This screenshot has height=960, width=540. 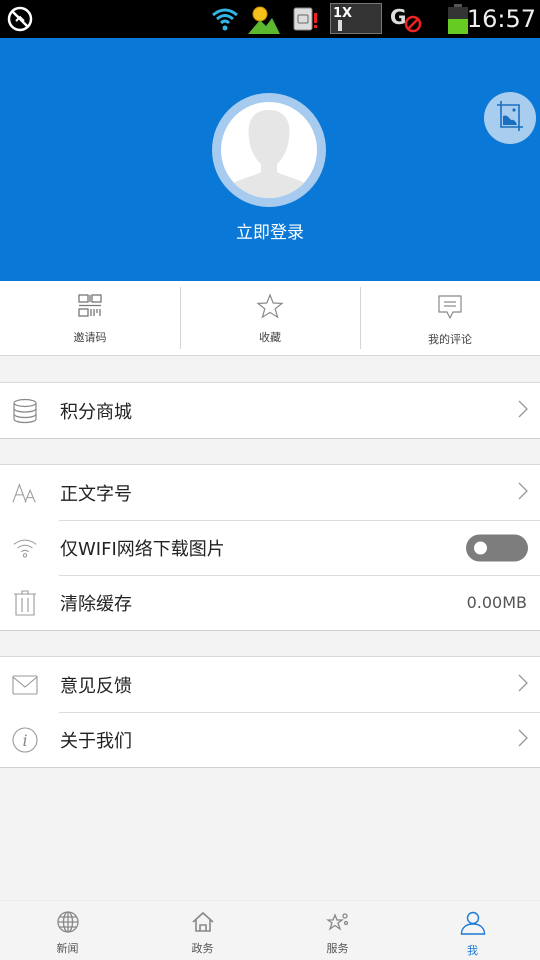 I want to click on row-feedback: 意见反馈, so click(x=270, y=684).